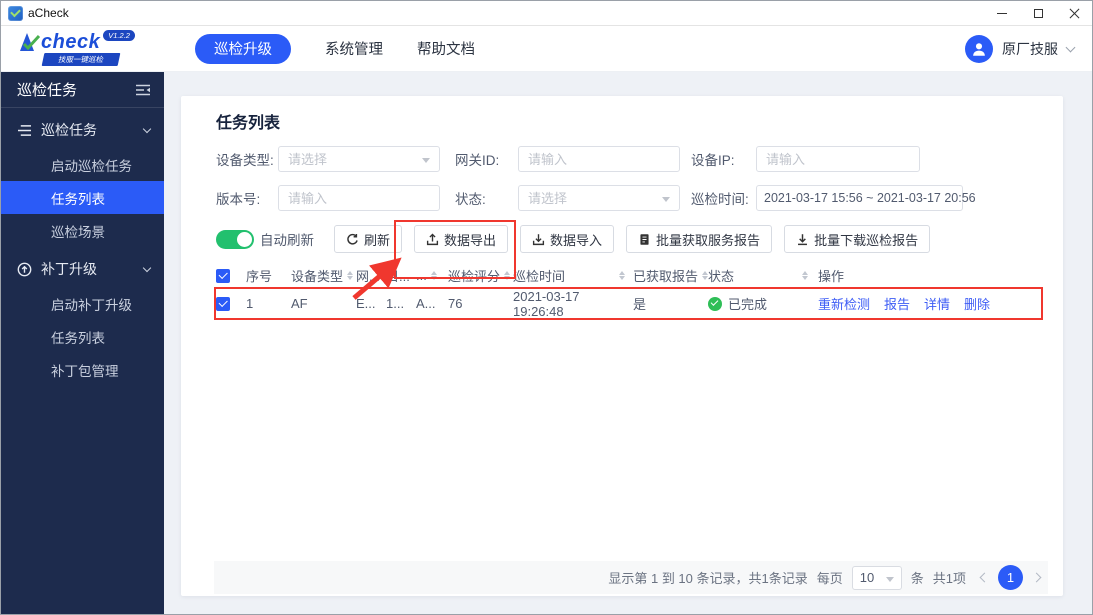 The image size is (1093, 615). I want to click on logo-brand: check, so click(71, 41).